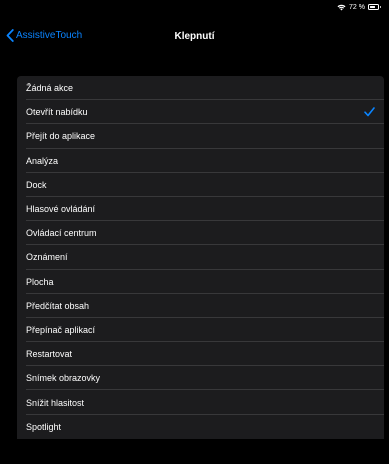 The height and width of the screenshot is (464, 389). I want to click on list-item-label: Otevřít nabídku, so click(57, 112).